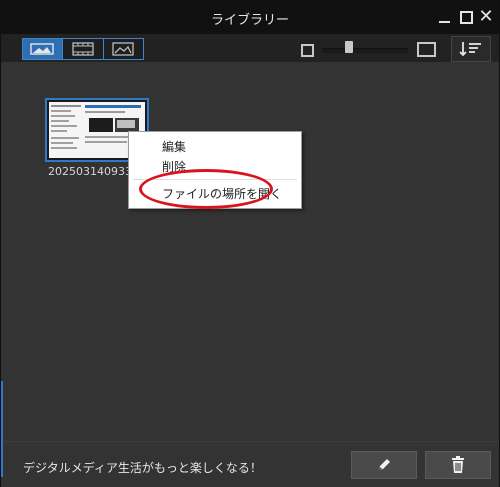  I want to click on close-button: ✕, so click(486, 17).